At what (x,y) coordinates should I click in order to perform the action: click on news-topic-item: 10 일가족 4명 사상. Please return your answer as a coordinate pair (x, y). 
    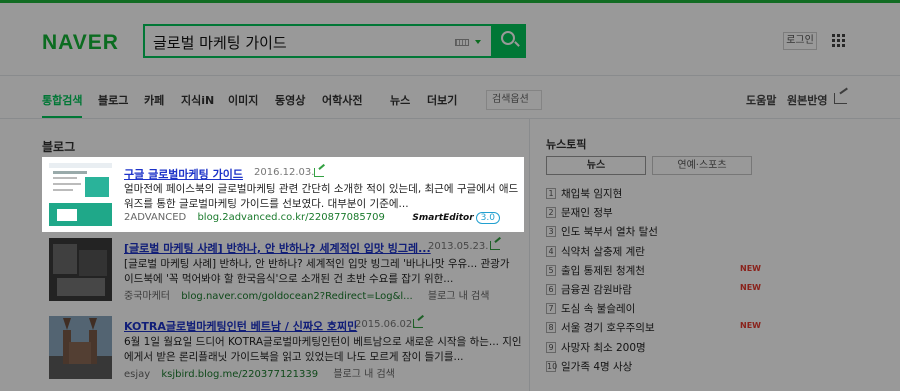
    Looking at the image, I should click on (656, 366).